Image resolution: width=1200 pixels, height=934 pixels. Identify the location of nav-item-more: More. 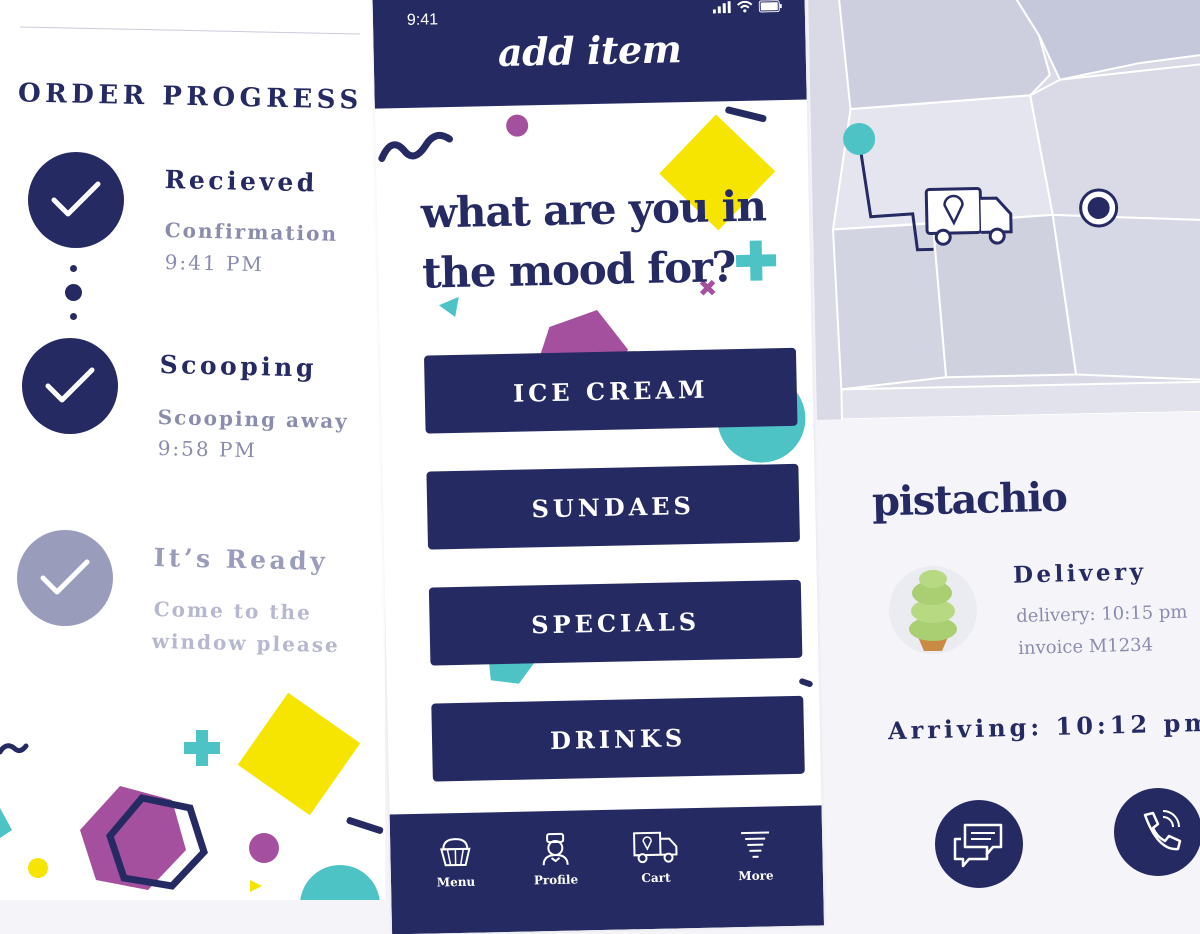
(755, 855).